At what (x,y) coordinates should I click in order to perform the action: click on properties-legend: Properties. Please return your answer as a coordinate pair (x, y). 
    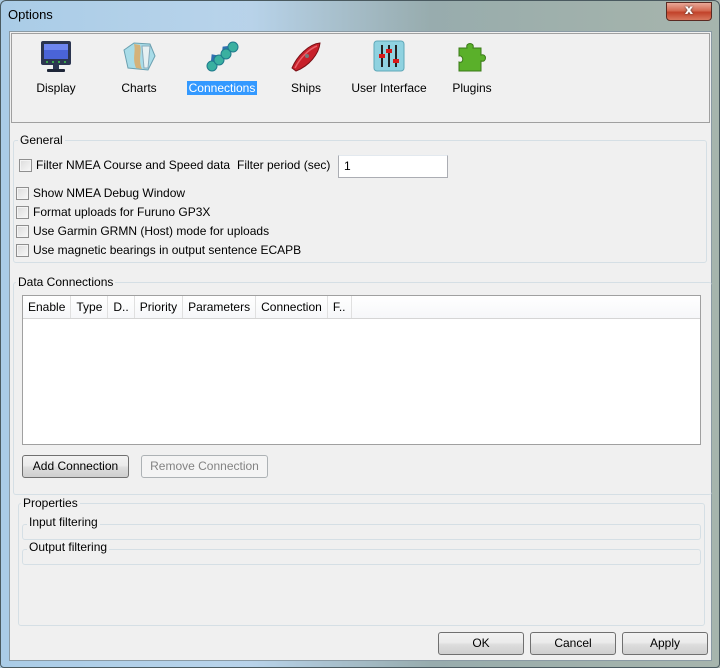
    Looking at the image, I should click on (50, 503).